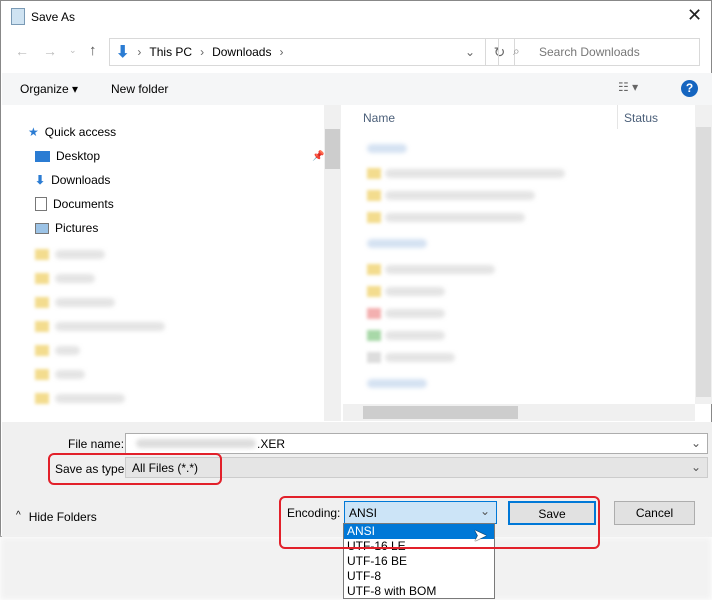 The height and width of the screenshot is (600, 712). I want to click on view-options-icon: ☷ ▾, so click(628, 87).